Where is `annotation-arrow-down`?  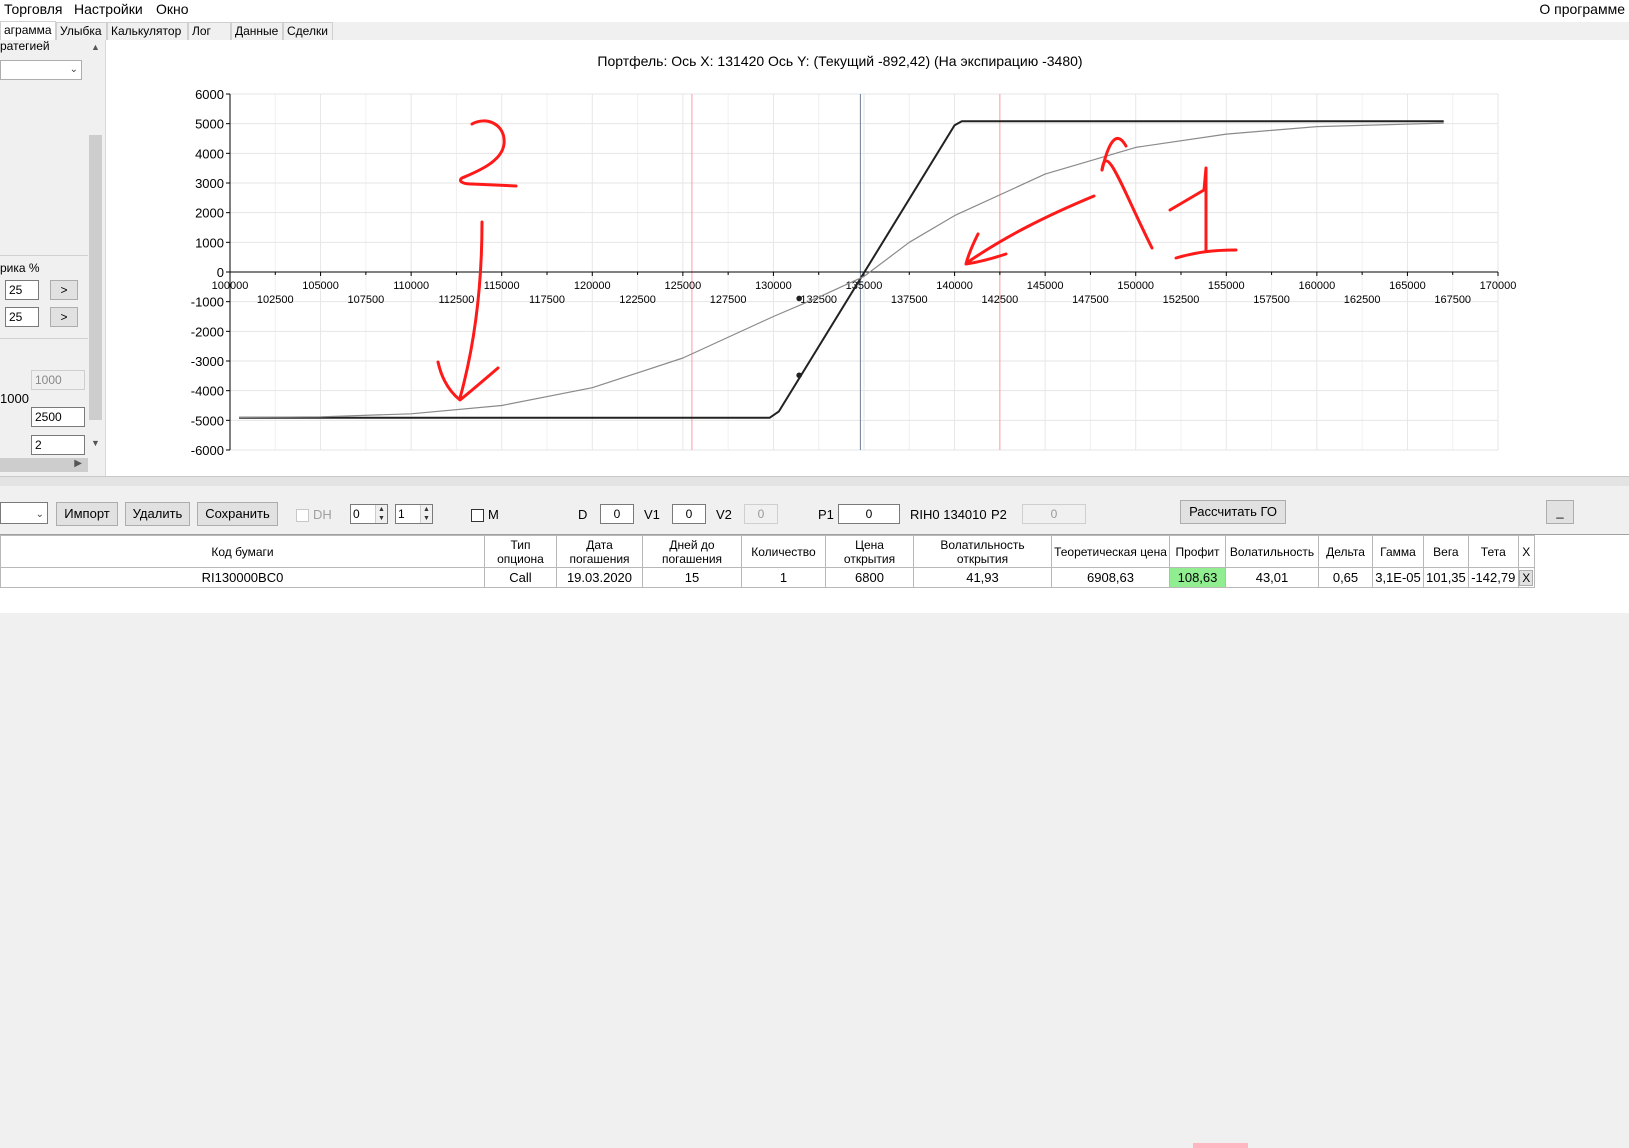
annotation-arrow-down is located at coordinates (471, 310).